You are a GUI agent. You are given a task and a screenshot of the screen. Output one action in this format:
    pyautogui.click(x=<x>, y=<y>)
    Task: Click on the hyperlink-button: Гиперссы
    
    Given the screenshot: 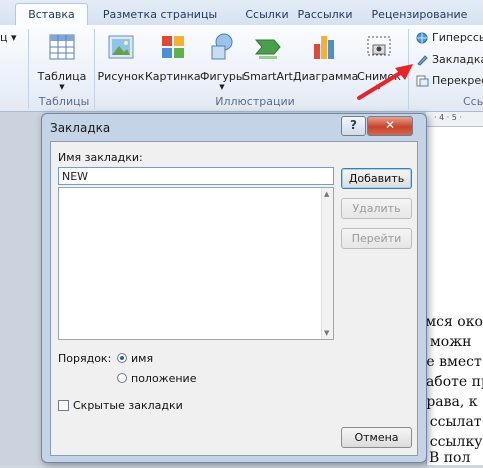 What is the action you would take?
    pyautogui.click(x=449, y=38)
    